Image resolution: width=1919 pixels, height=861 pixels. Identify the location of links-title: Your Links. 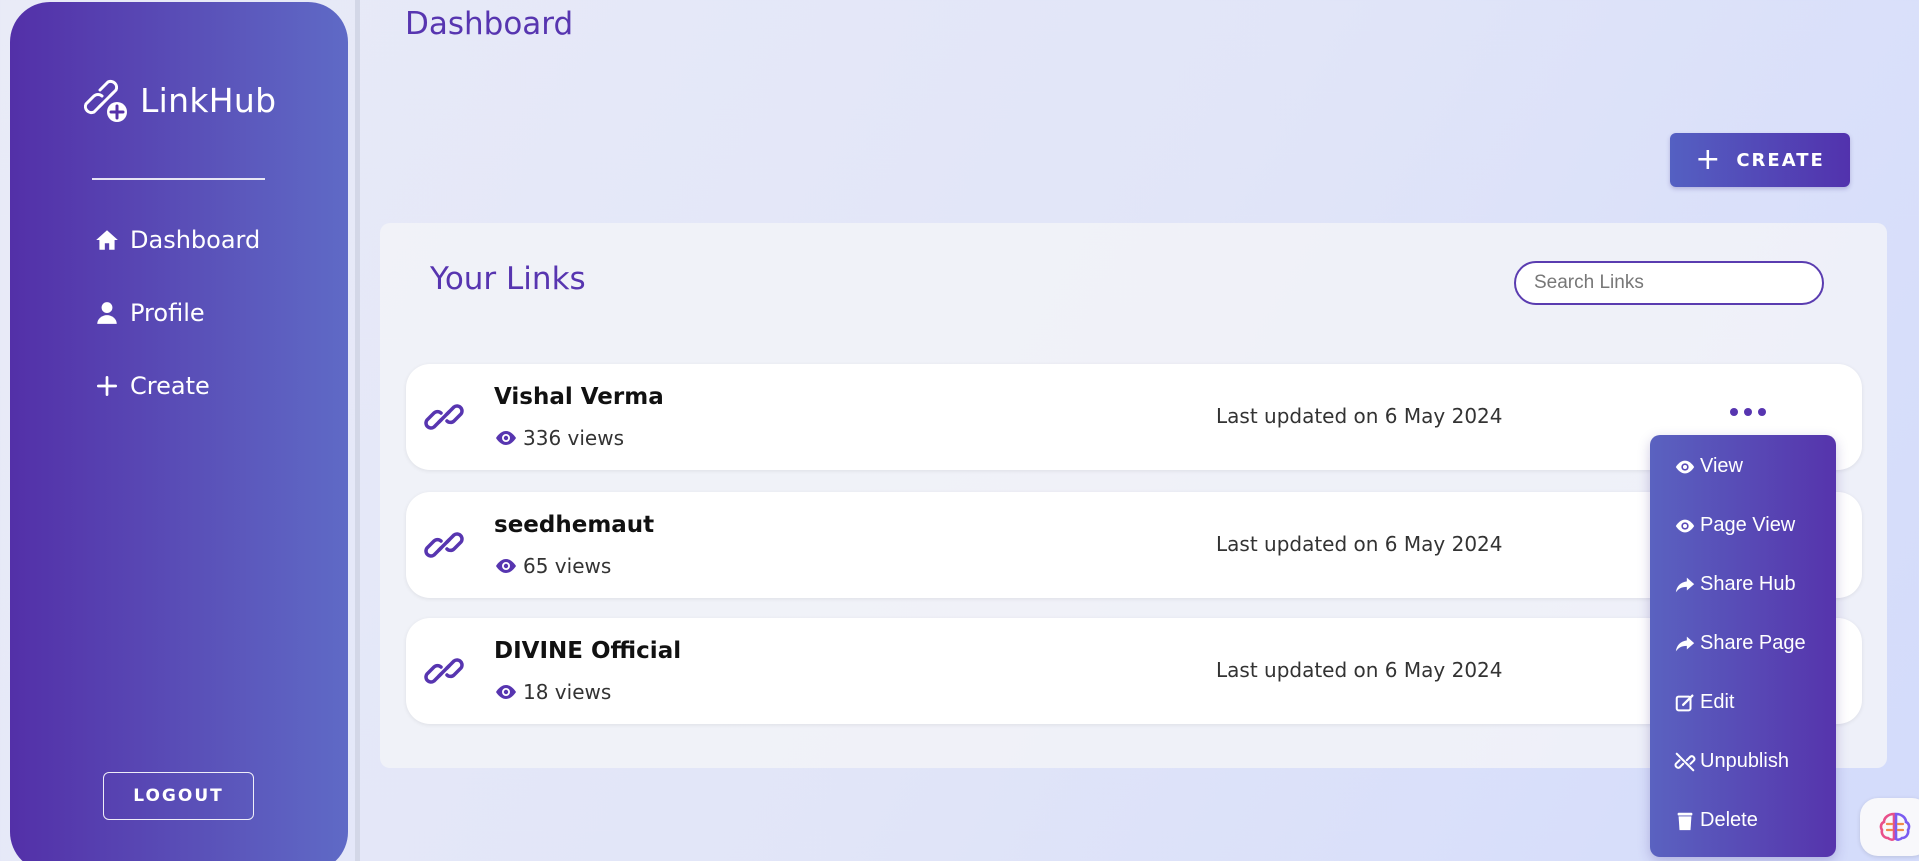
(508, 279).